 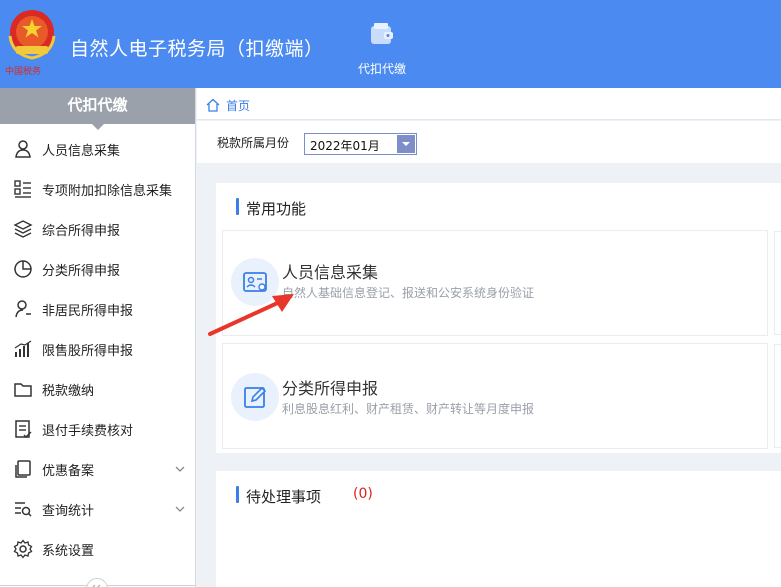 What do you see at coordinates (23, 509) in the screenshot?
I see `search-list-icon` at bounding box center [23, 509].